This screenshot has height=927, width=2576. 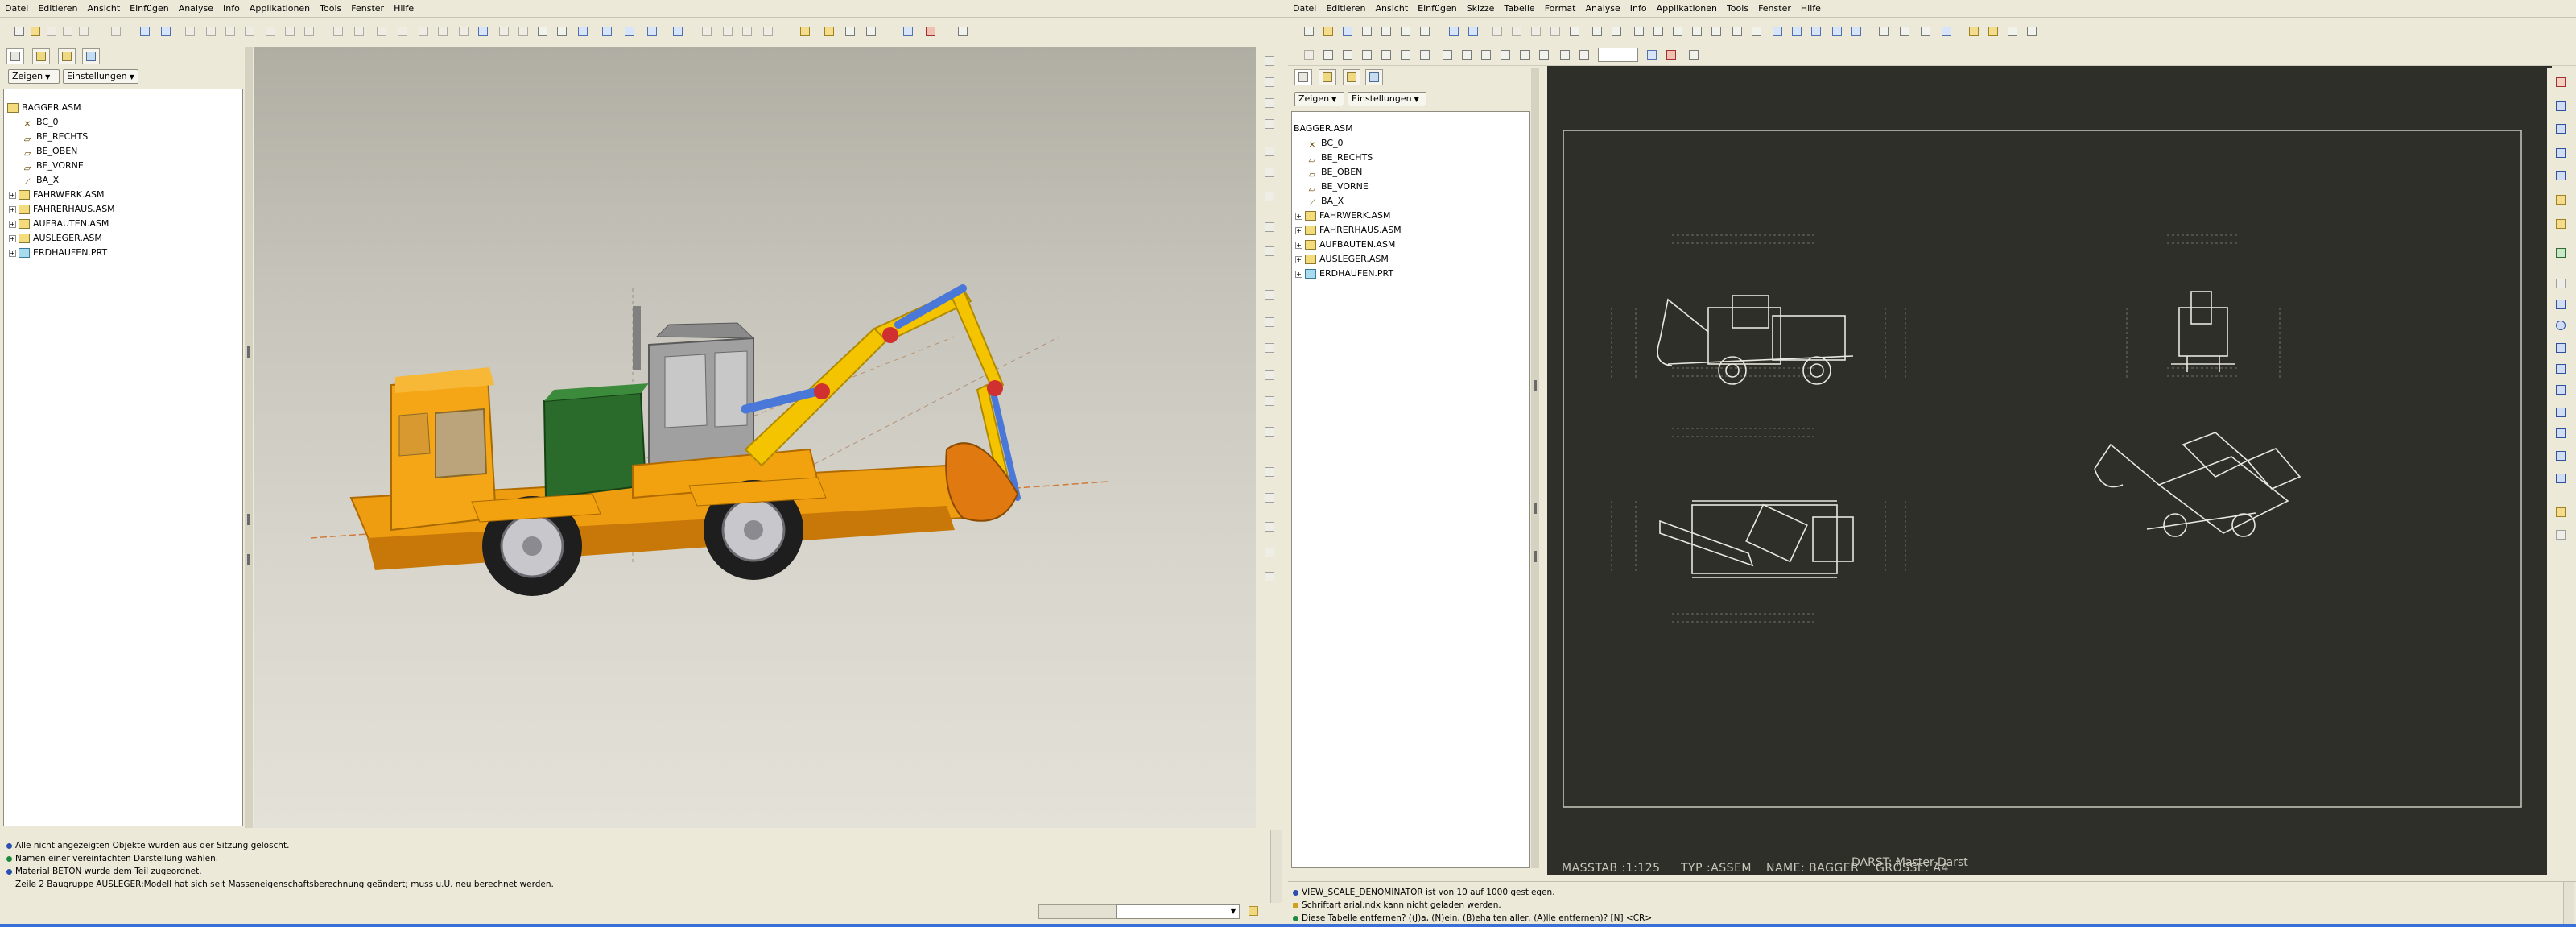 I want to click on model-tree-icon, so click(x=1677, y=31).